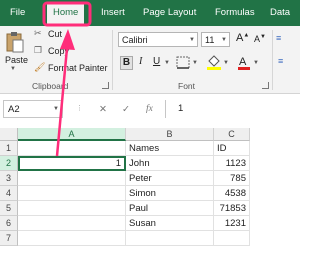  Describe the element at coordinates (156, 61) in the screenshot. I see `underline-button: U` at that location.